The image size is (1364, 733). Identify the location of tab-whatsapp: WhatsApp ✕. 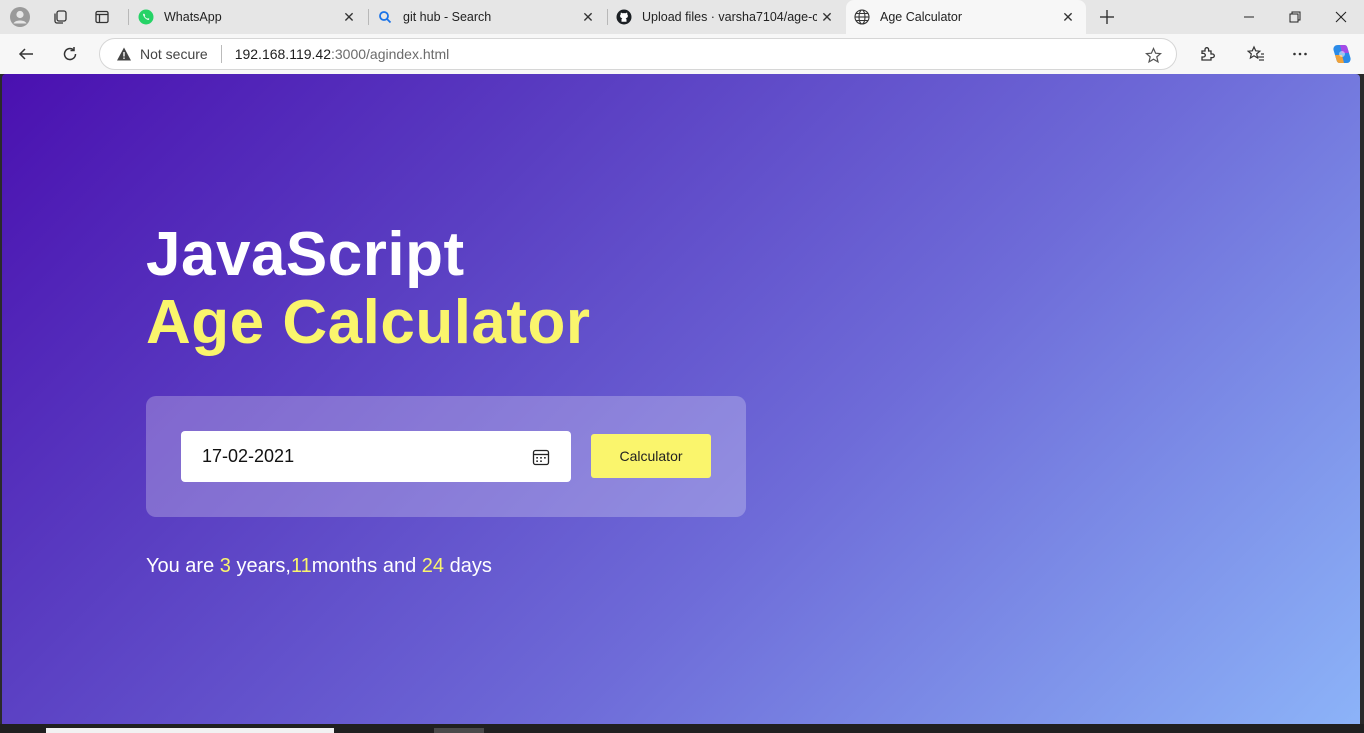
(248, 17).